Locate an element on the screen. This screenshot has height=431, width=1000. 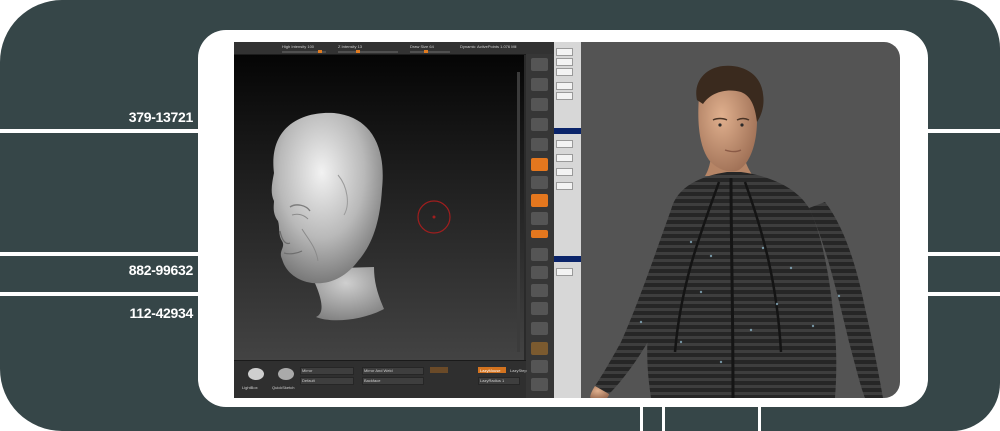
zoom-button is located at coordinates (539, 124).